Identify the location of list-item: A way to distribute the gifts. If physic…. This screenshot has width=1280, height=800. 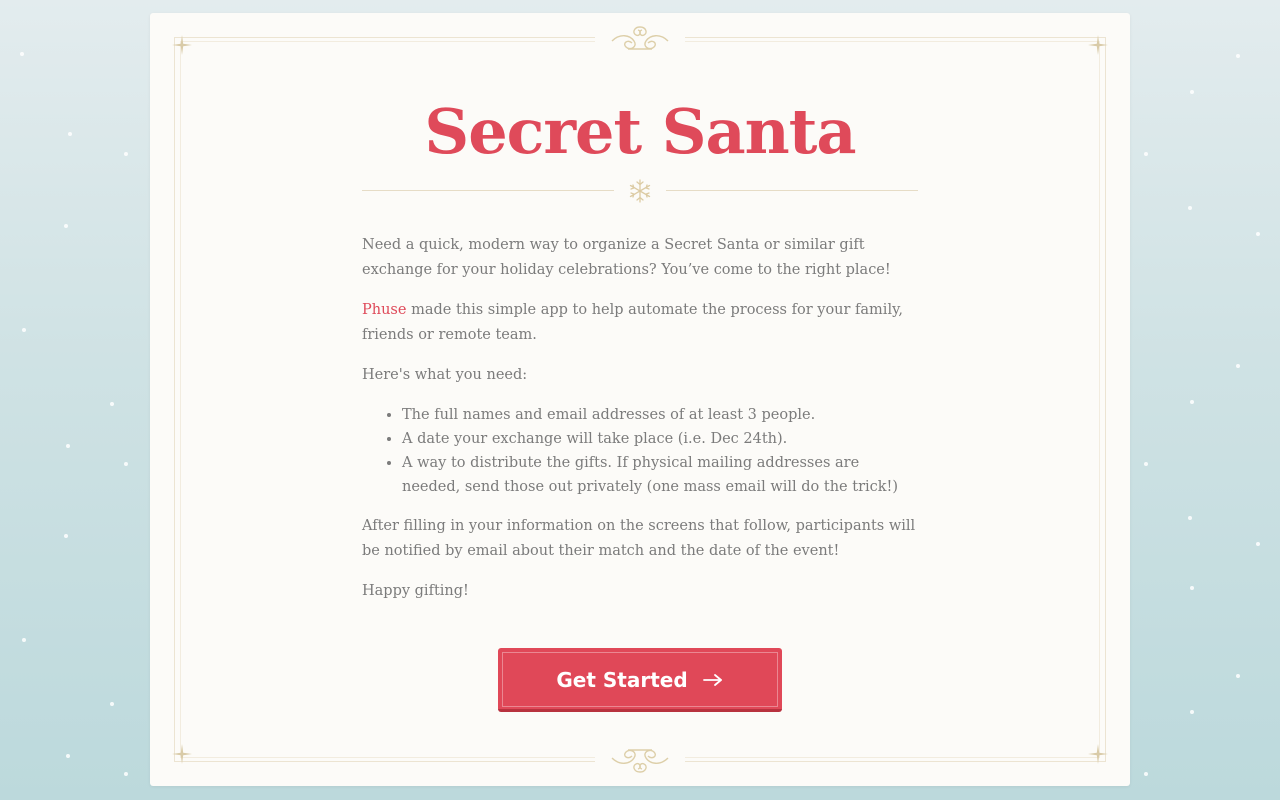
(660, 475).